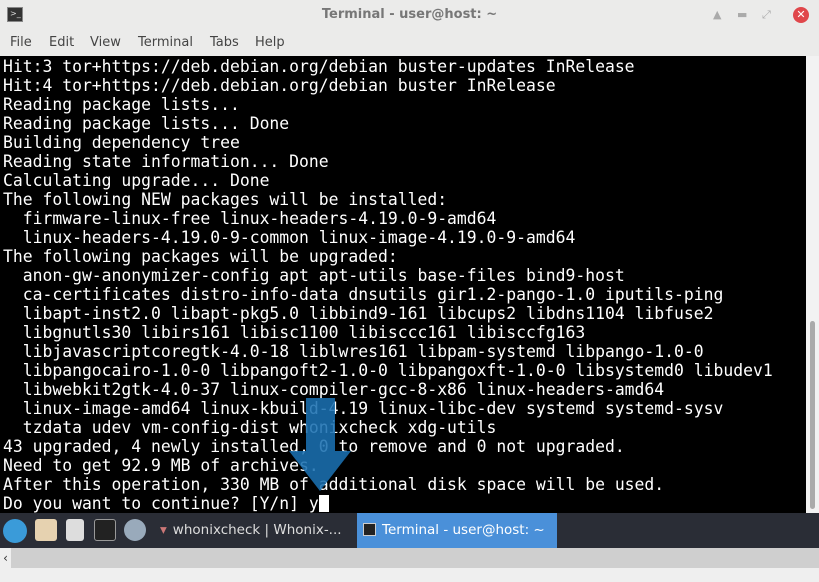 The image size is (819, 582). Describe the element at coordinates (200, 256) in the screenshot. I see `terminal-line: The following packages will be upgraded:` at that location.